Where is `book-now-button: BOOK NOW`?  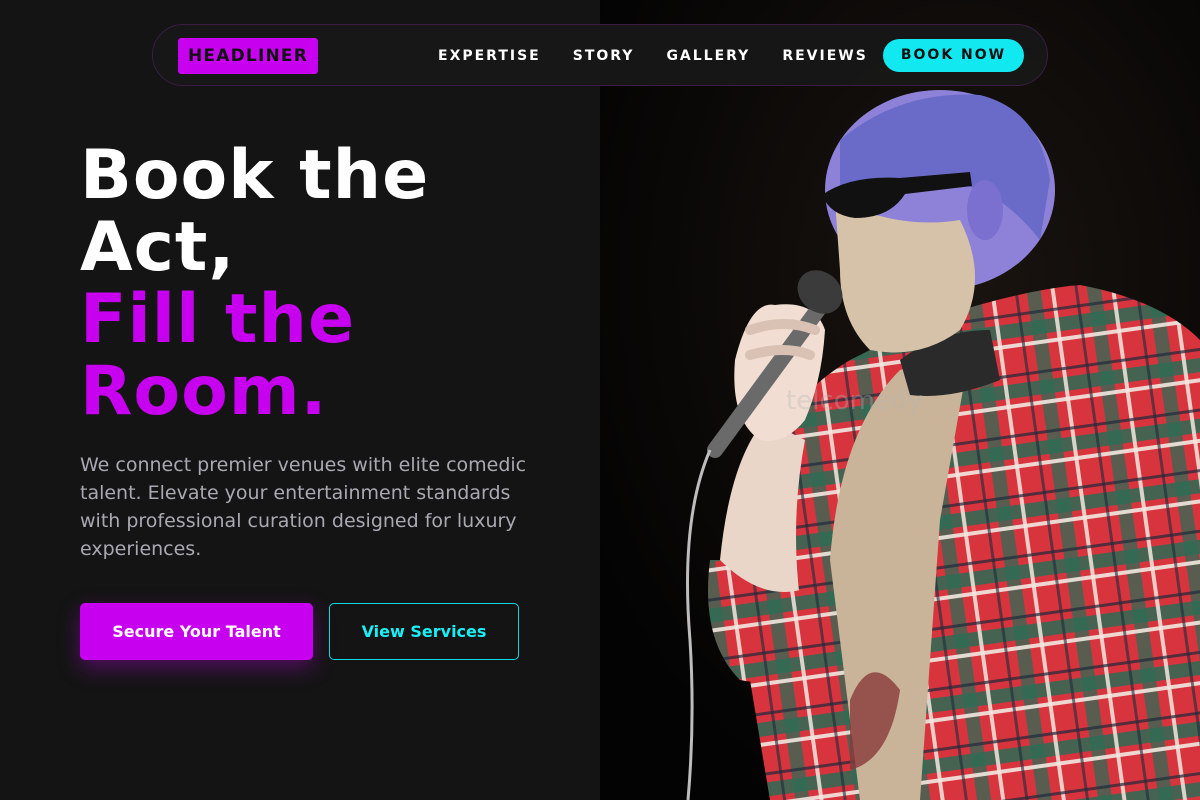
book-now-button: BOOK NOW is located at coordinates (953, 55).